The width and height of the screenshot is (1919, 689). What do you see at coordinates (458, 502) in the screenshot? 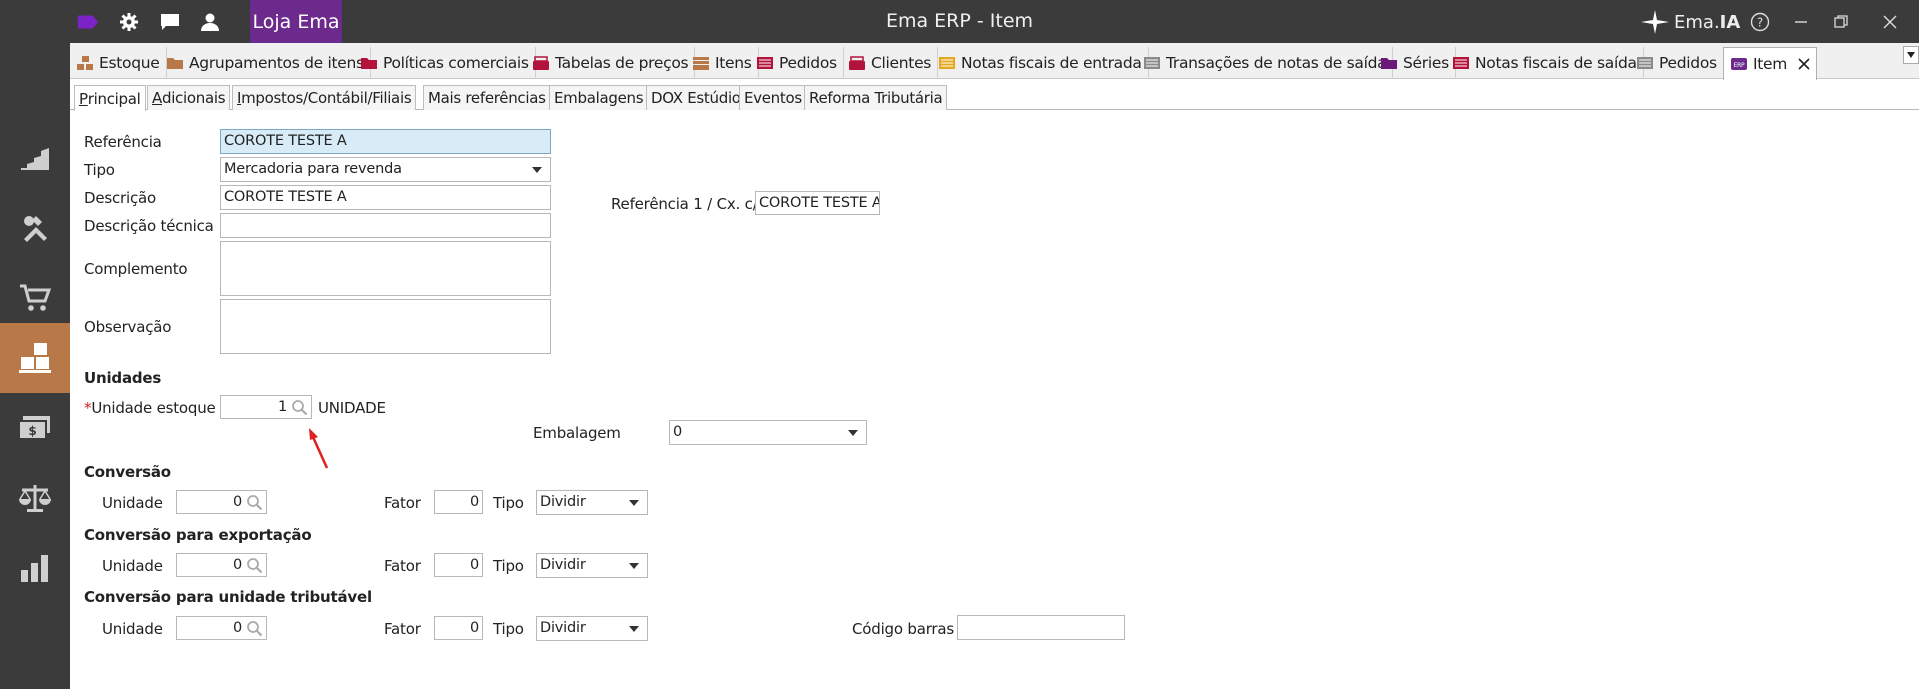
I see `conversao-fator-field: 0` at bounding box center [458, 502].